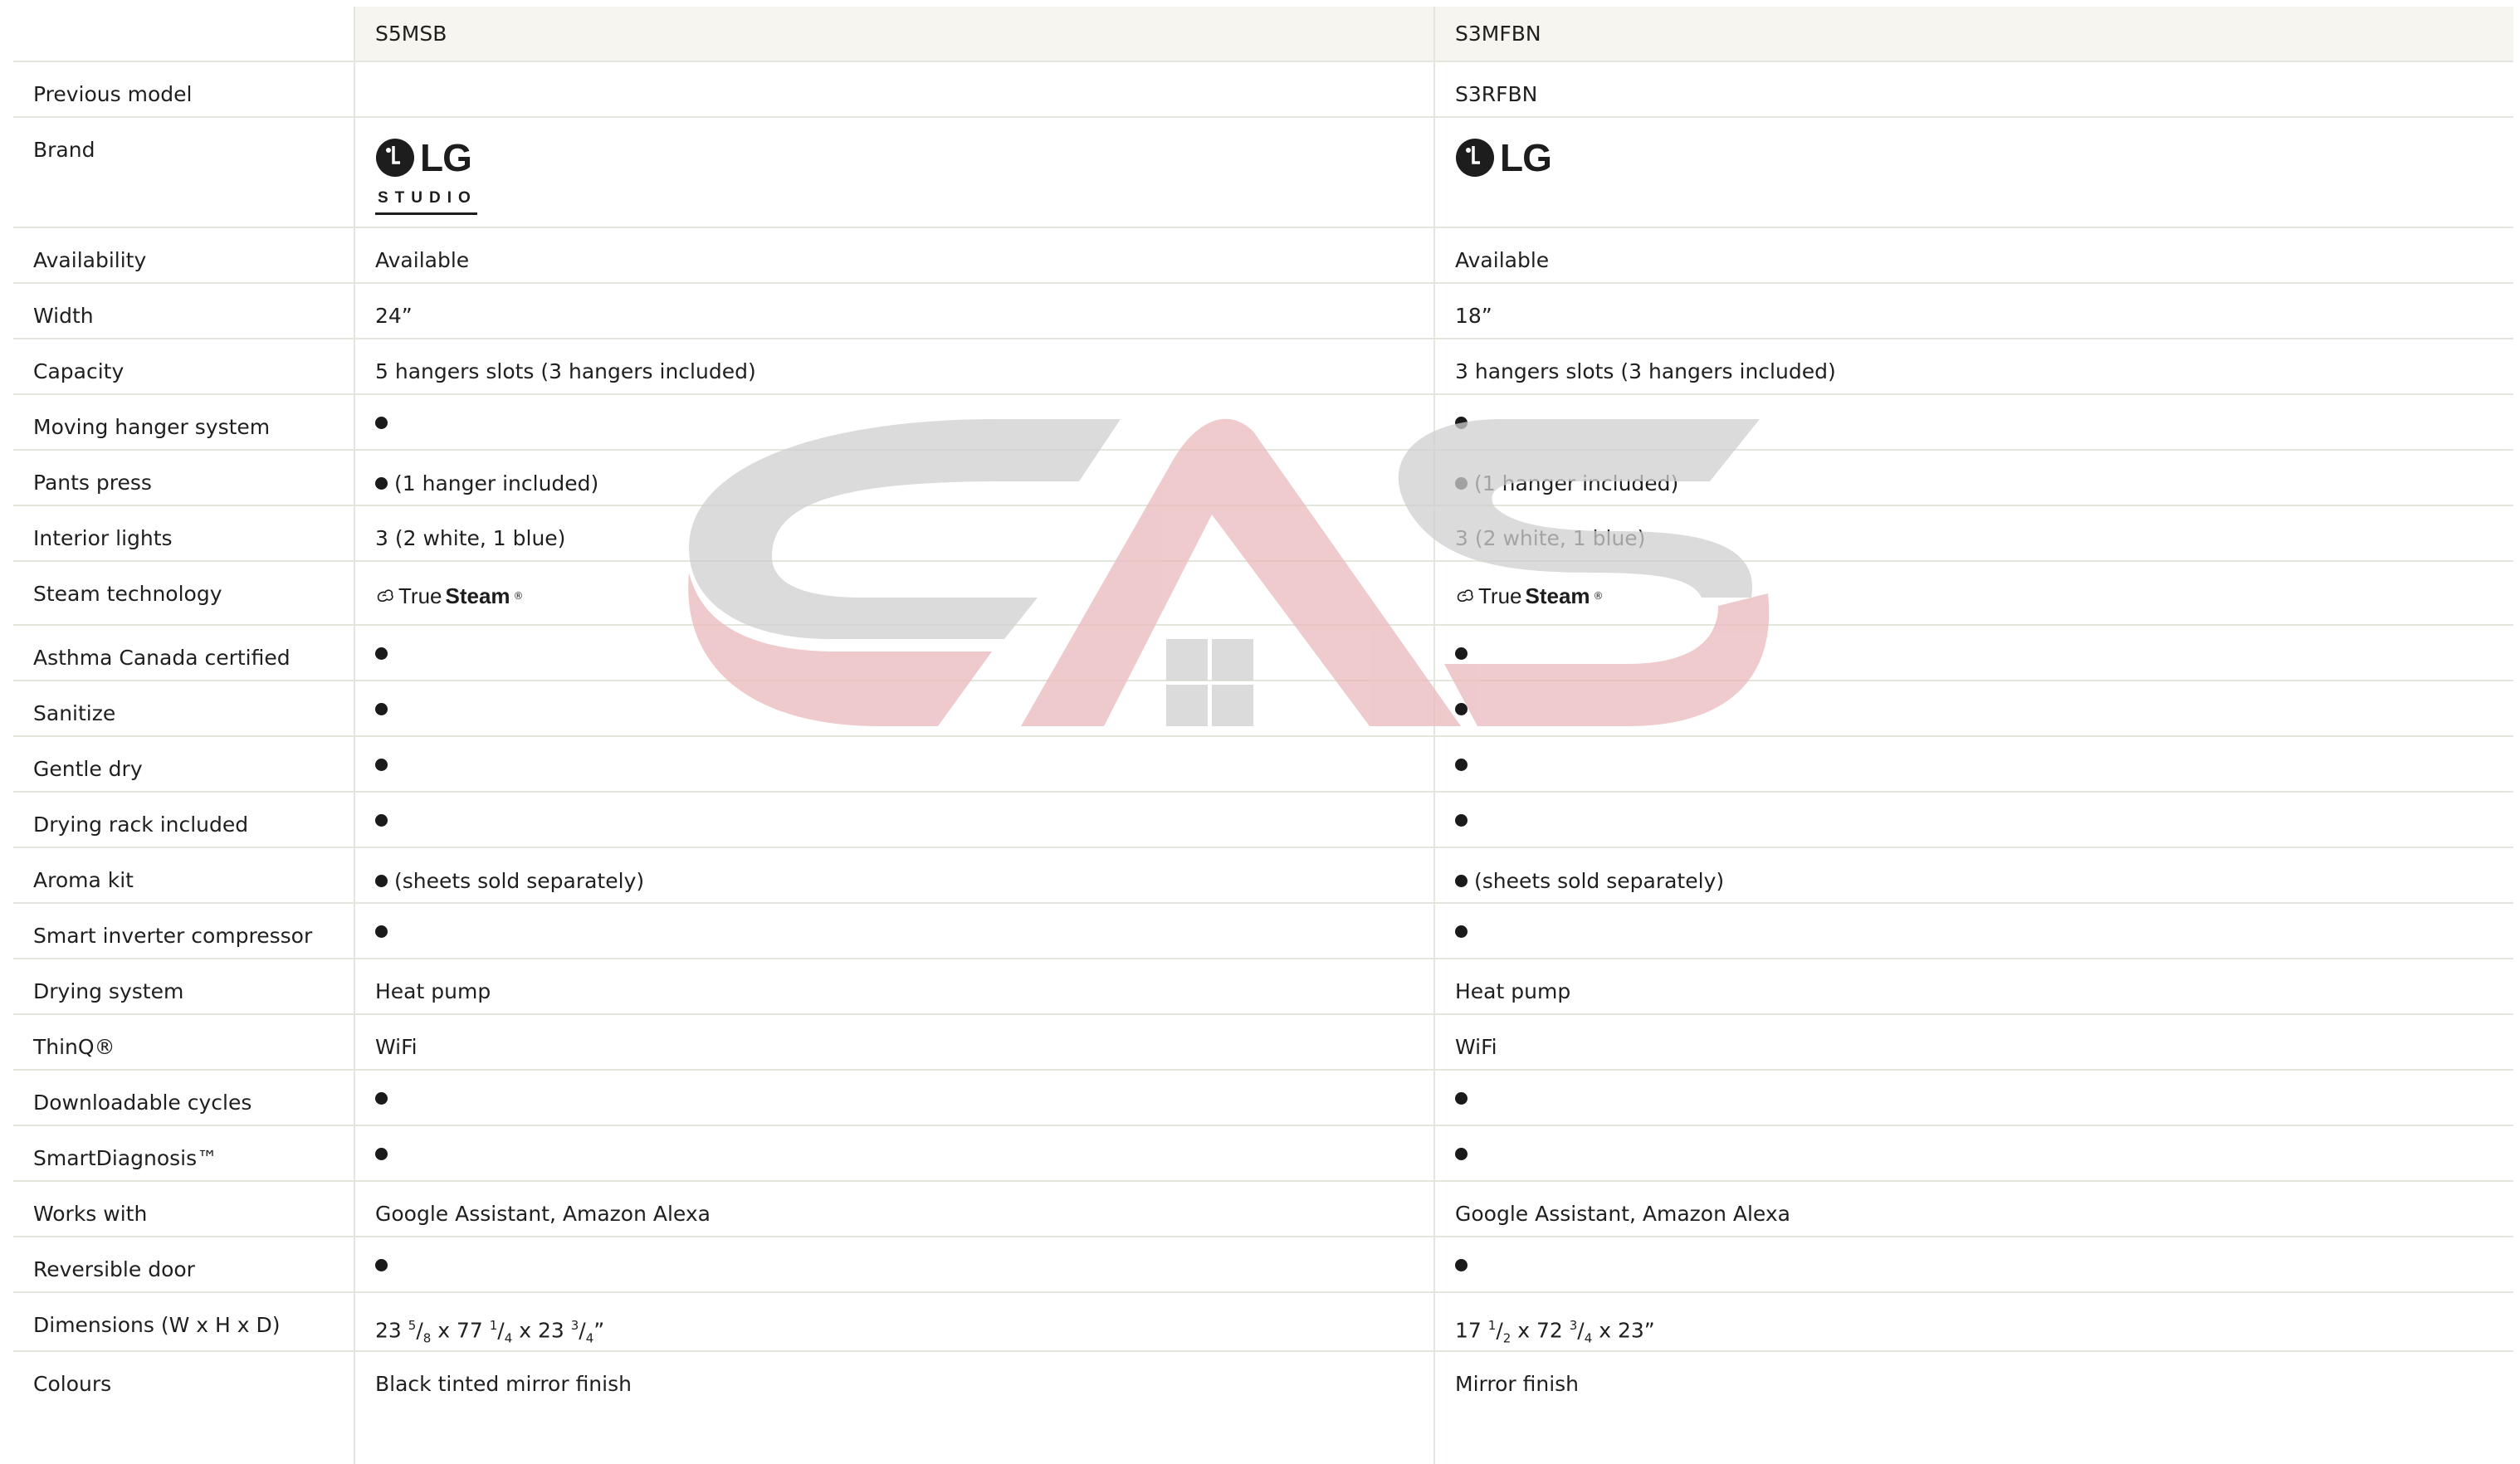 This screenshot has width=2520, height=1464. What do you see at coordinates (894, 478) in the screenshot?
I see `row-value-1: (1 hanger included)` at bounding box center [894, 478].